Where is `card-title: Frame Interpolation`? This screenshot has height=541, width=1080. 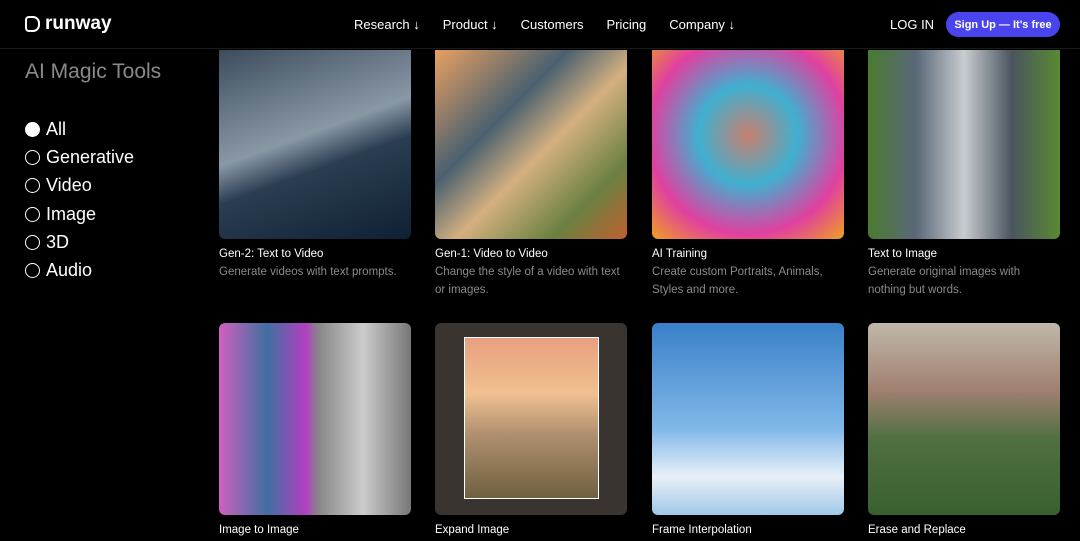
card-title: Frame Interpolation is located at coordinates (702, 530).